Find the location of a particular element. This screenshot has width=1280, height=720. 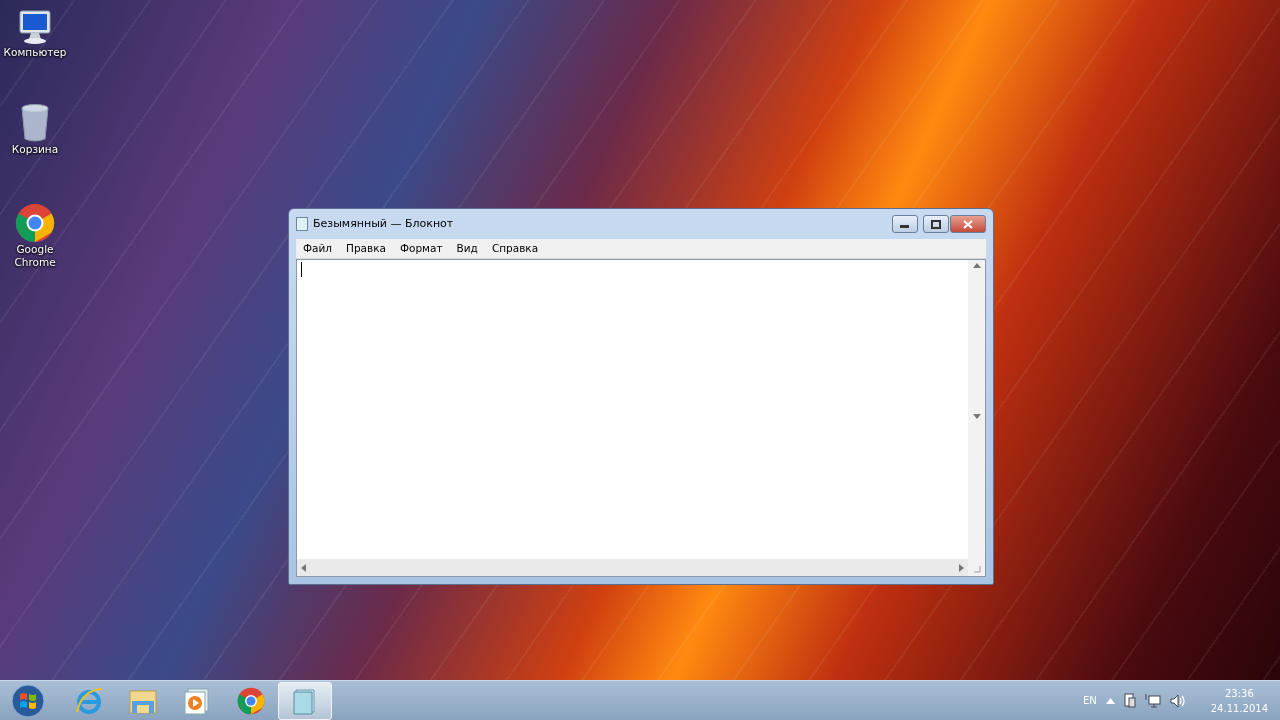

menu-item: Формат is located at coordinates (421, 248).